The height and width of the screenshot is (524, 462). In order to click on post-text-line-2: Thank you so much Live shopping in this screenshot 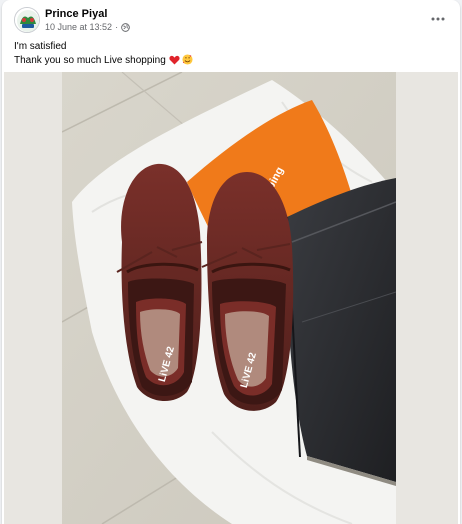, I will do `click(90, 60)`.